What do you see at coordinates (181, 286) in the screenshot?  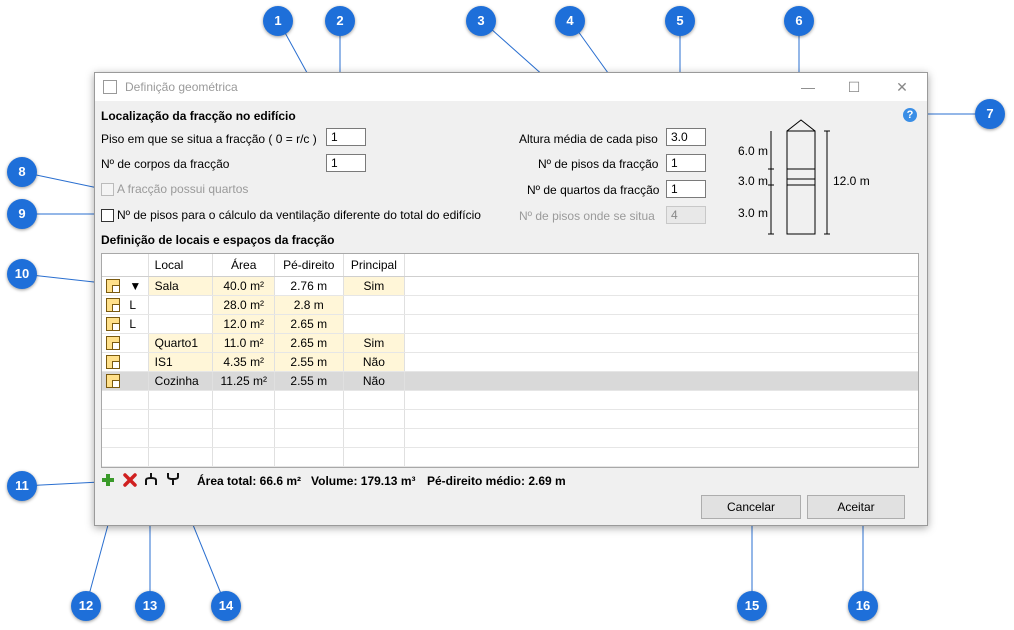 I see `cell-local: Sala` at bounding box center [181, 286].